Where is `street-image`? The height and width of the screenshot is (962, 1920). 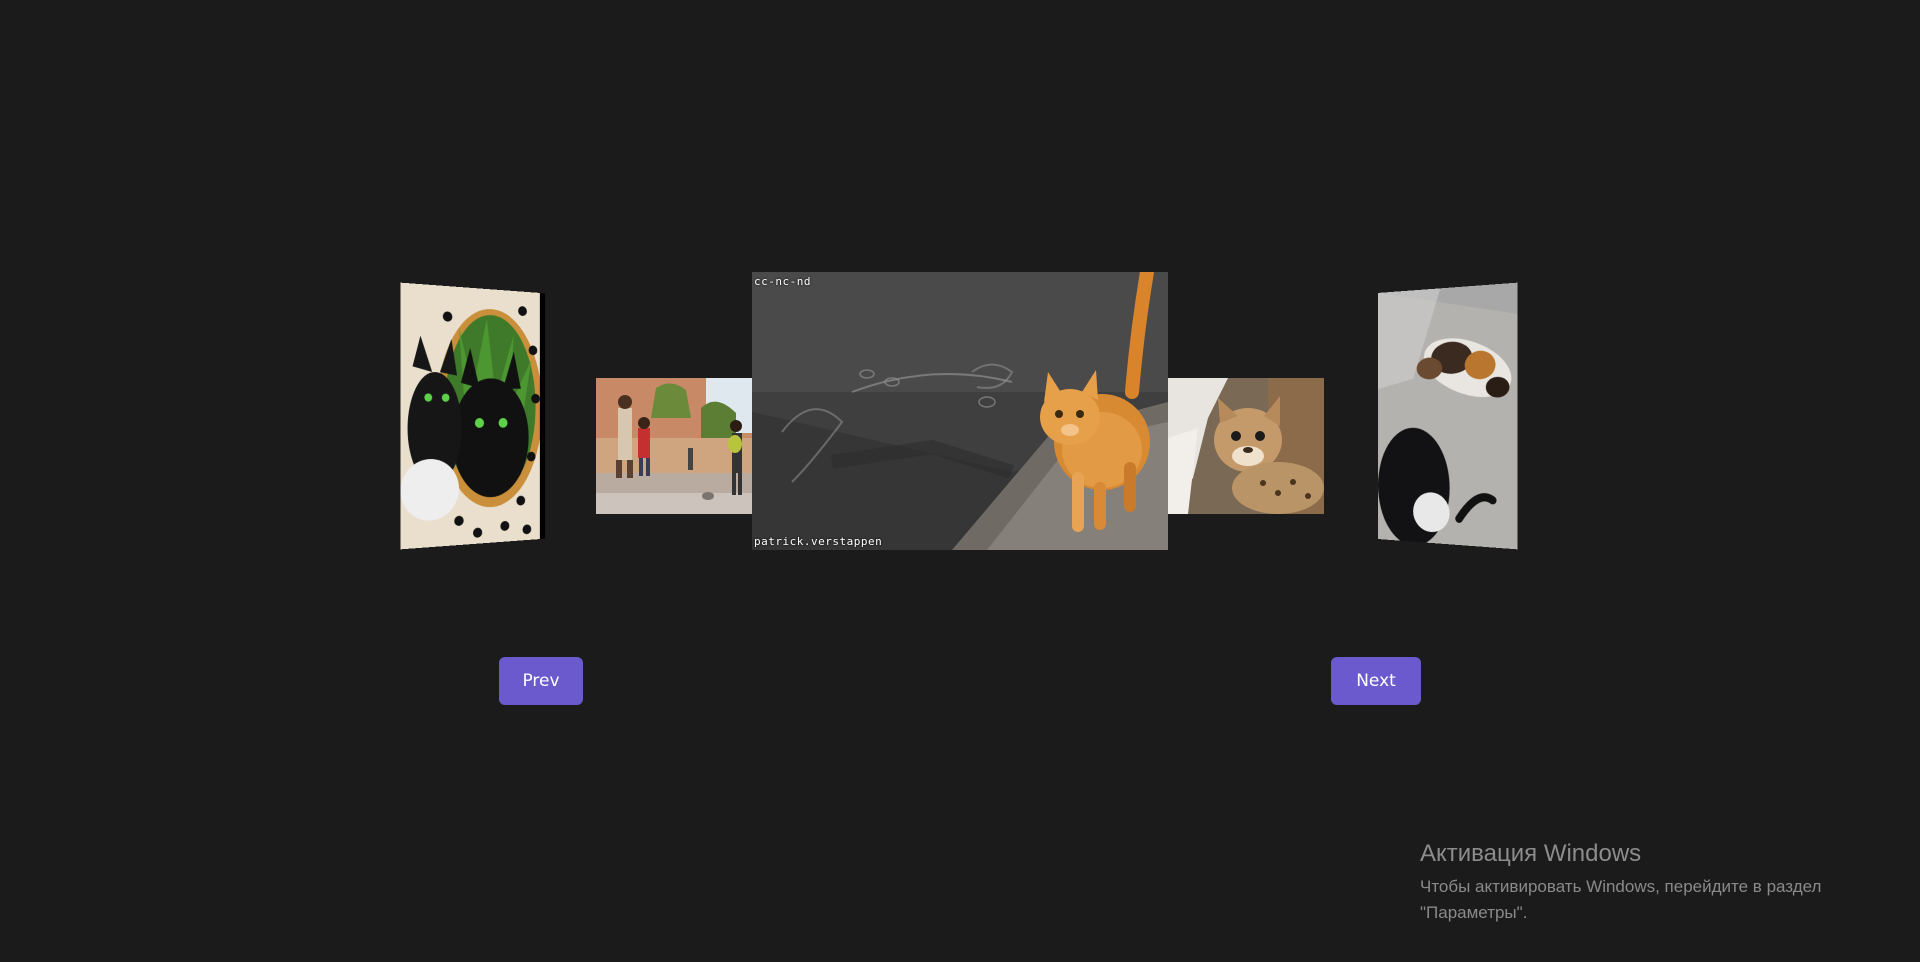
street-image is located at coordinates (674, 446).